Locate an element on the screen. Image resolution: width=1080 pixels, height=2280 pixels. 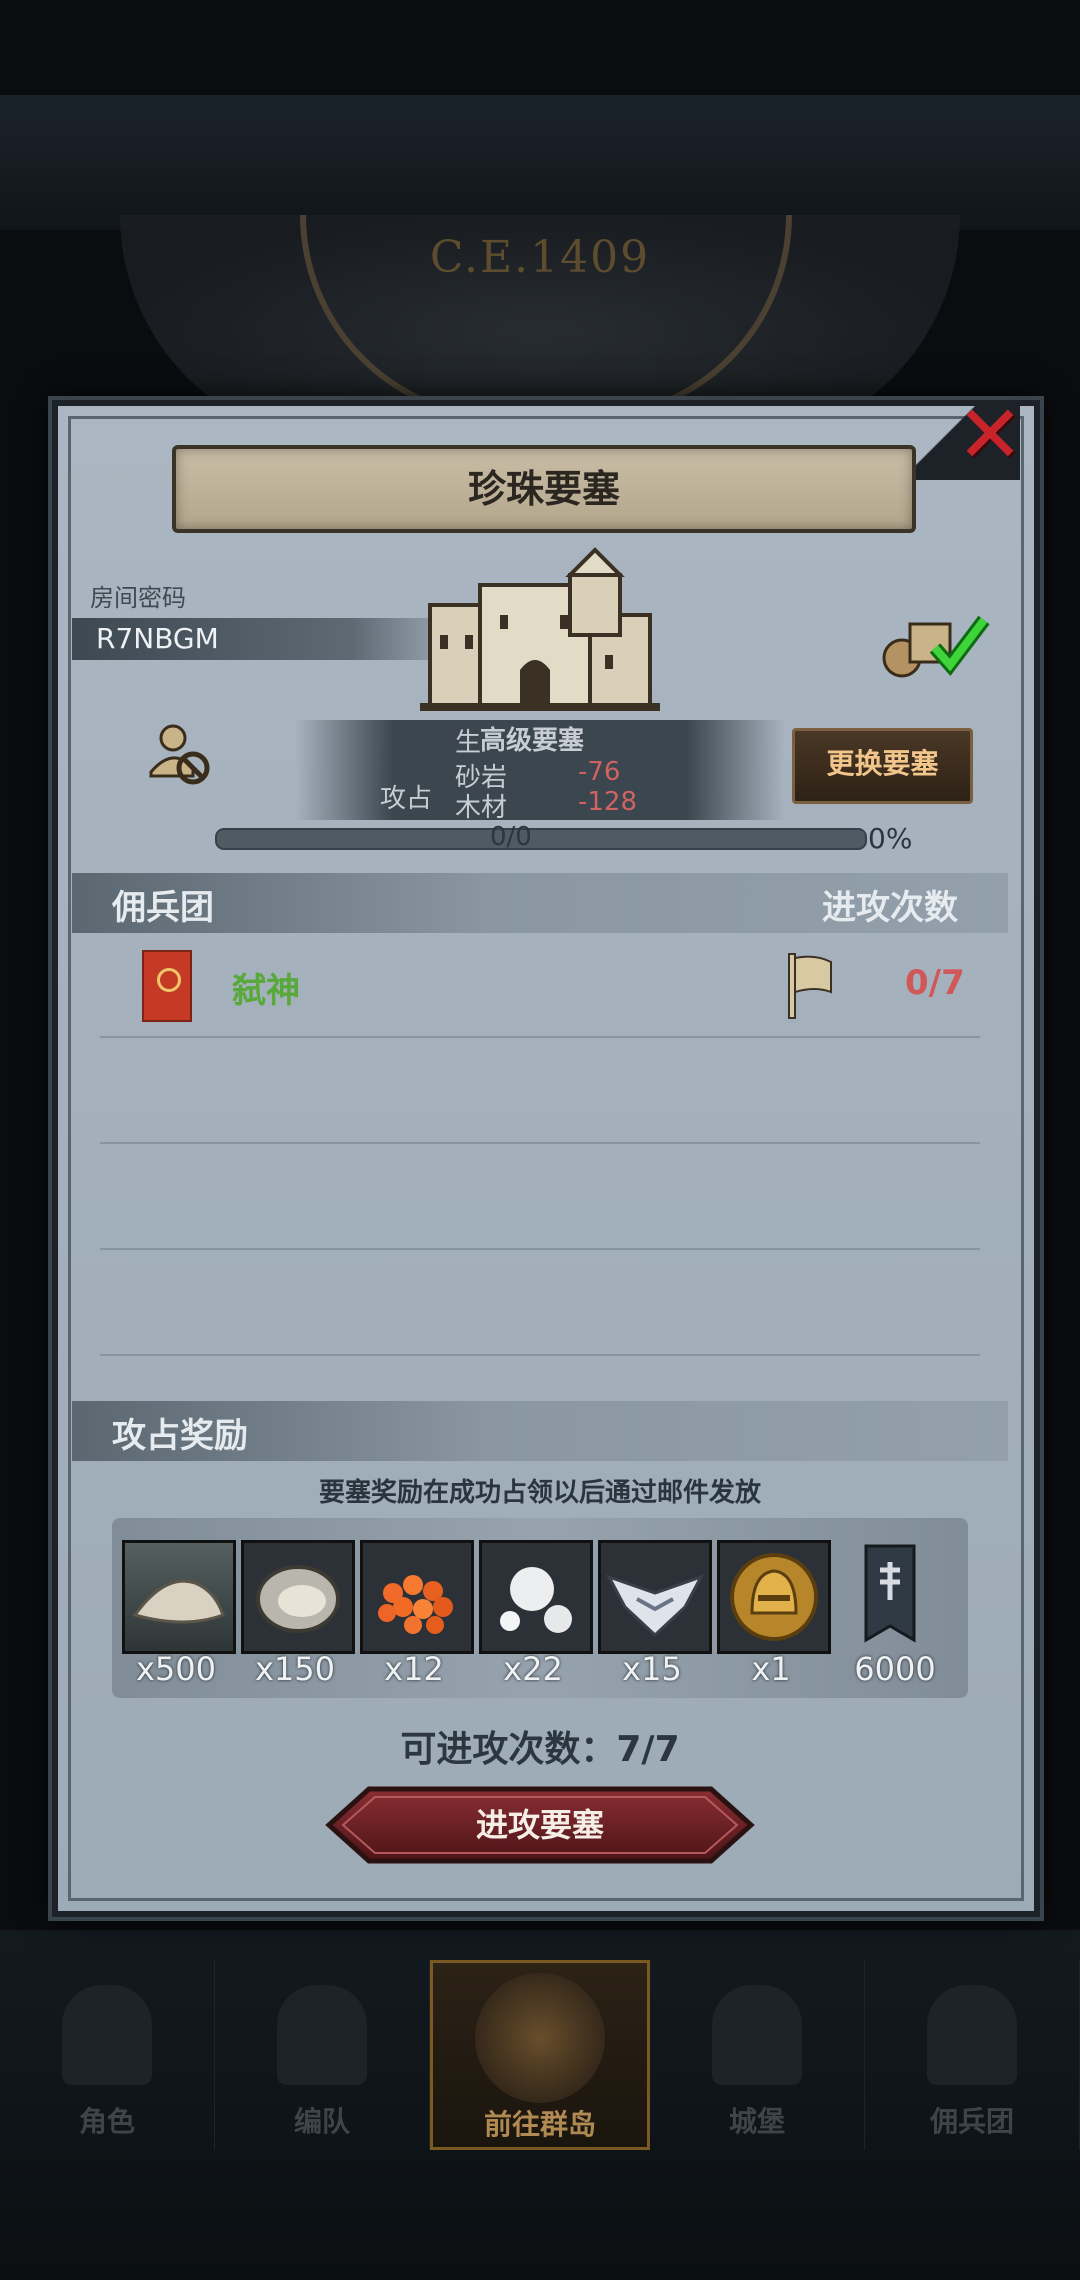
wing-emblem-icon is located at coordinates (655, 1597).